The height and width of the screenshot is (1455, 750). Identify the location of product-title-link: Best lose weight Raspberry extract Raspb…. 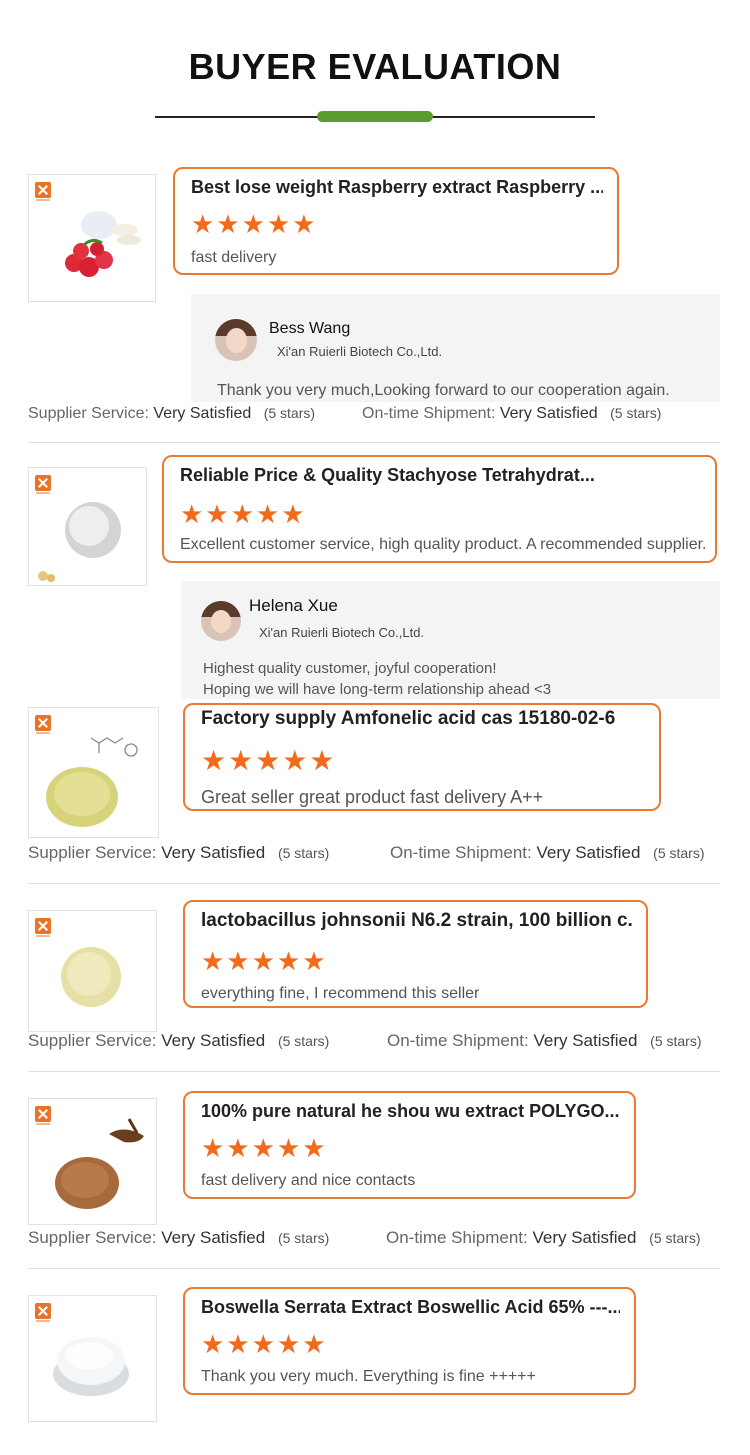
(397, 187).